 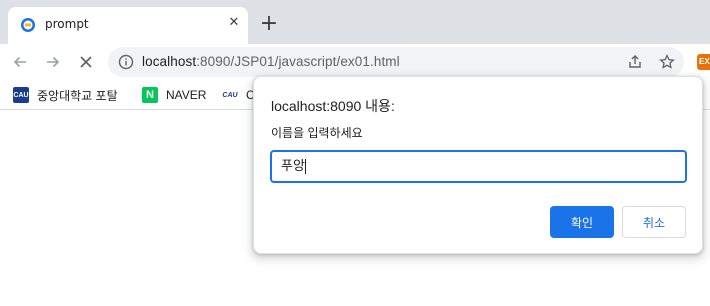 I want to click on ok-button: 확인, so click(x=582, y=222).